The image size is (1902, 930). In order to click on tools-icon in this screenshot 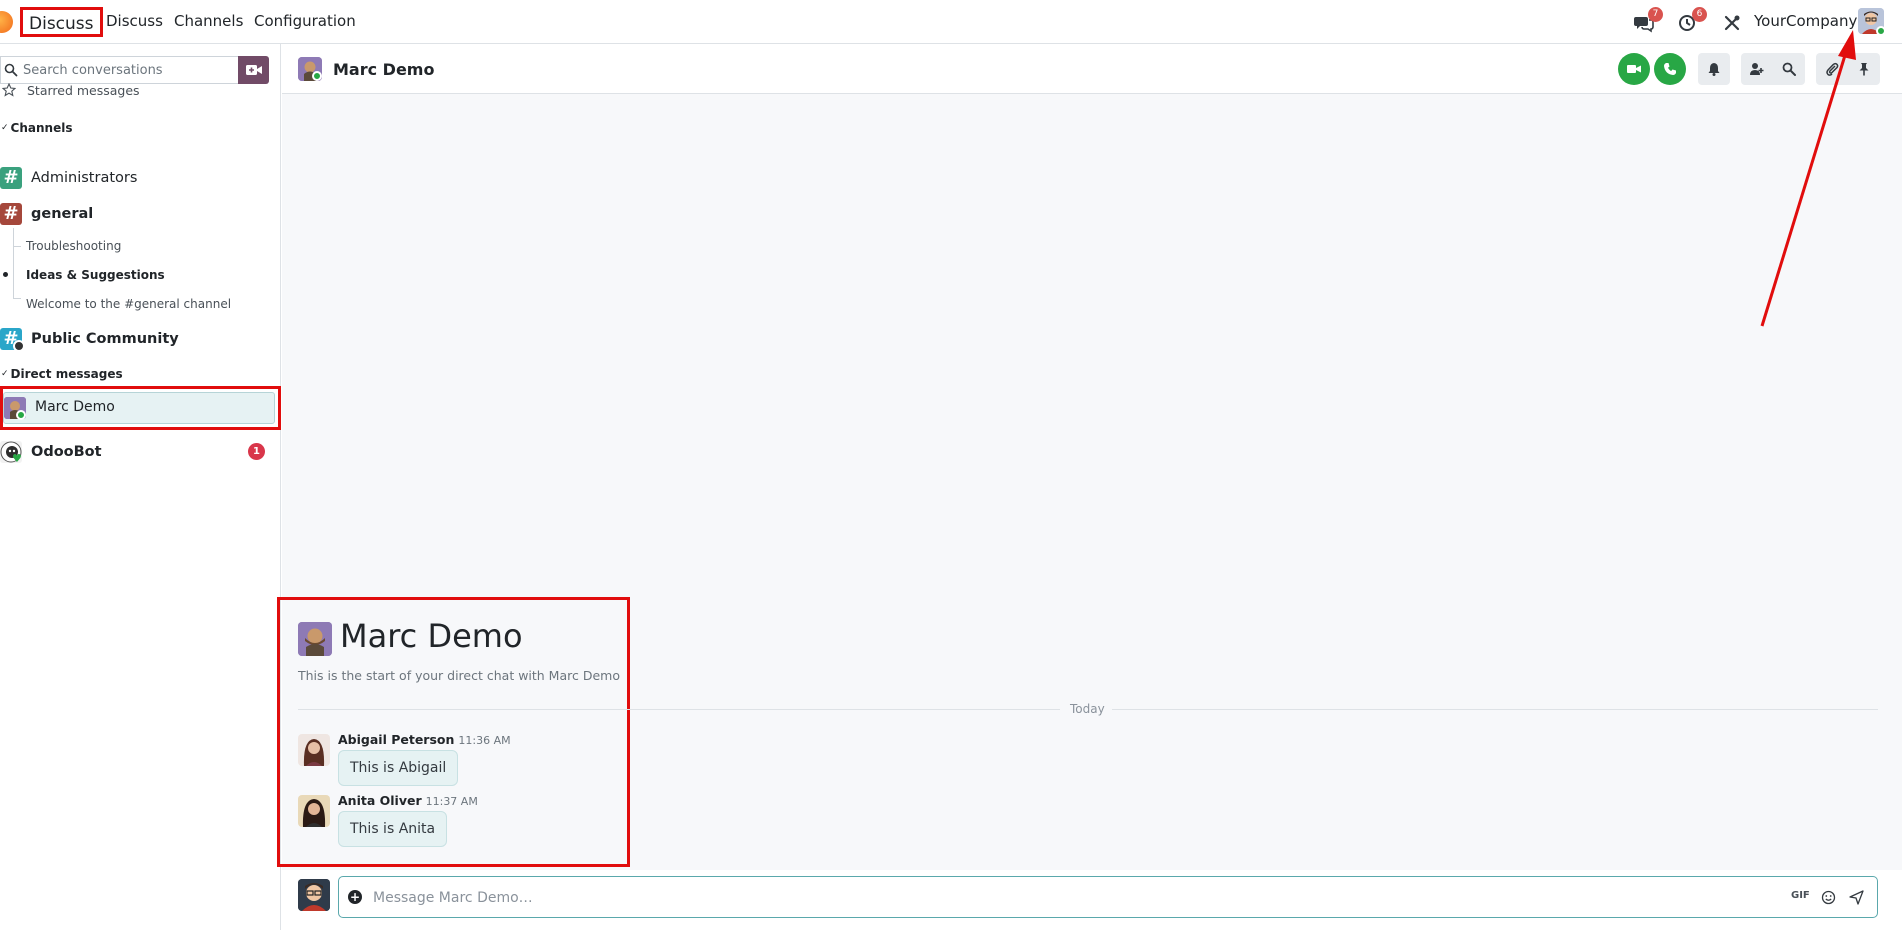, I will do `click(1732, 23)`.